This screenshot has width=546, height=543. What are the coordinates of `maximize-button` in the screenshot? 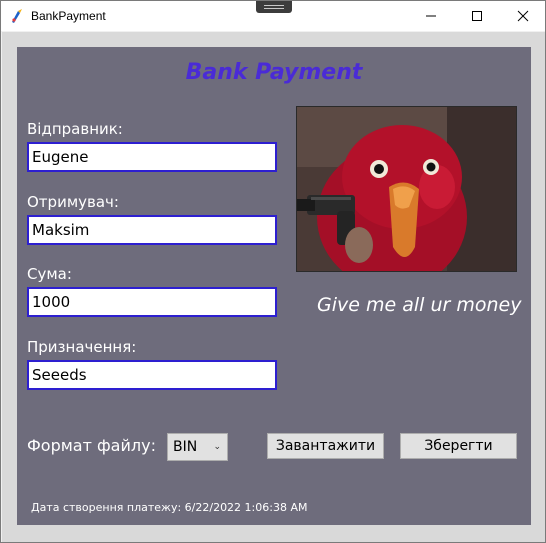 It's located at (477, 16).